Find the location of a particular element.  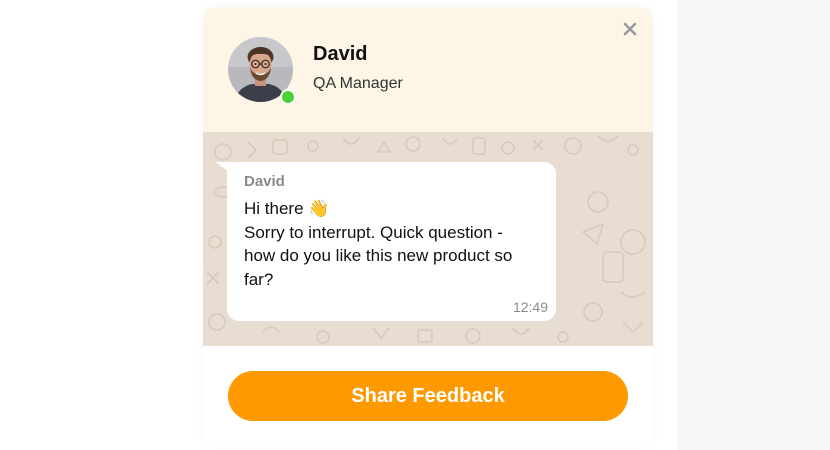

message-line: Sorry to interrupt. Quick question - is located at coordinates (373, 232).